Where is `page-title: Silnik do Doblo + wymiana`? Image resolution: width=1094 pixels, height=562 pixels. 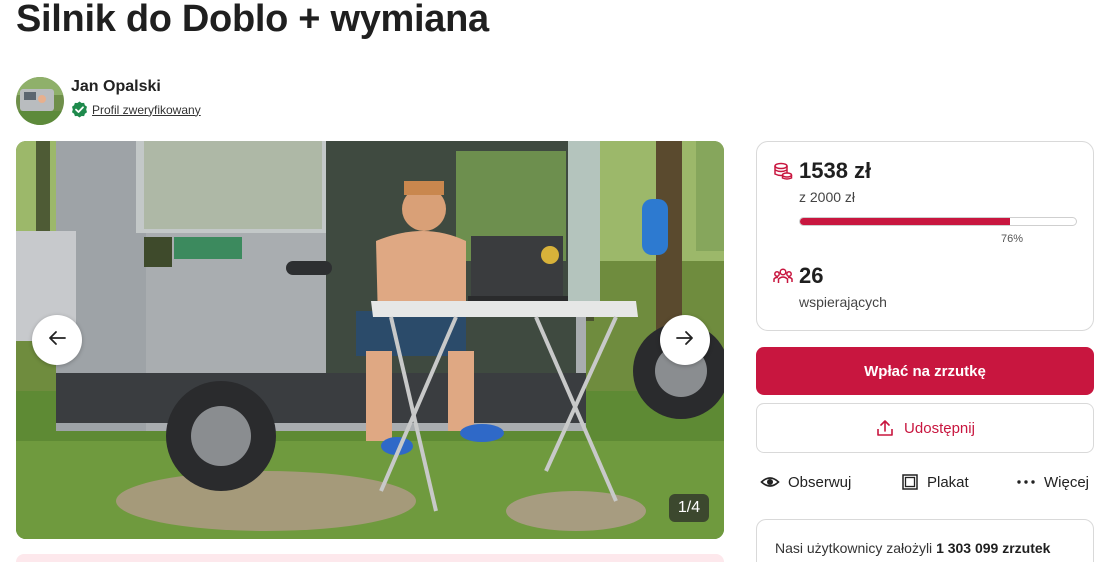
page-title: Silnik do Doblo + wymiana is located at coordinates (252, 20).